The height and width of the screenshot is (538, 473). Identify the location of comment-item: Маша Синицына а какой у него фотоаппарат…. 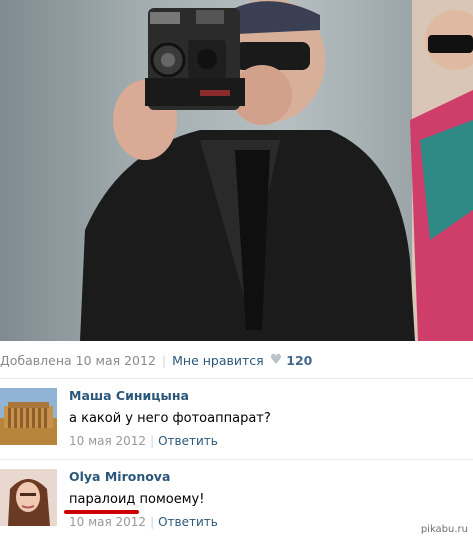
(236, 417).